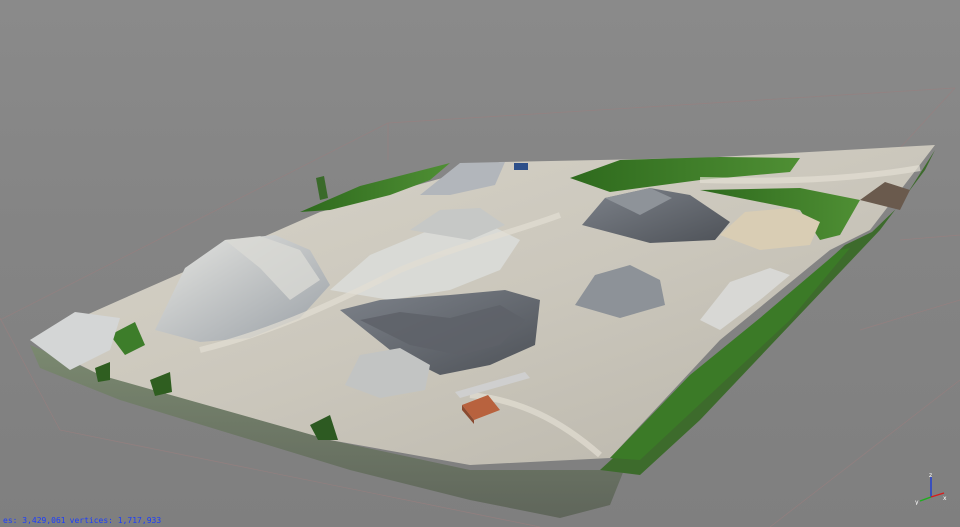 The width and height of the screenshot is (960, 527). Describe the element at coordinates (925, 499) in the screenshot. I see `y-axis-line` at that location.